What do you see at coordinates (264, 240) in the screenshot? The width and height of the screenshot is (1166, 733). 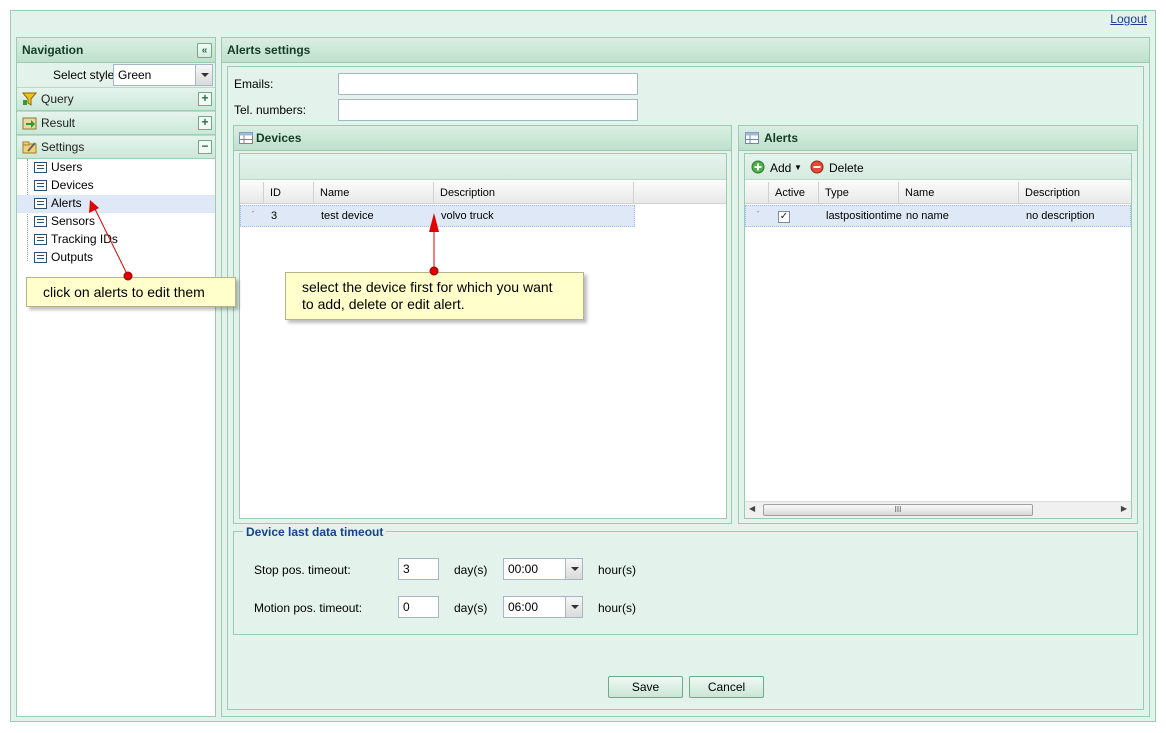 I see `annotation-arrows` at bounding box center [264, 240].